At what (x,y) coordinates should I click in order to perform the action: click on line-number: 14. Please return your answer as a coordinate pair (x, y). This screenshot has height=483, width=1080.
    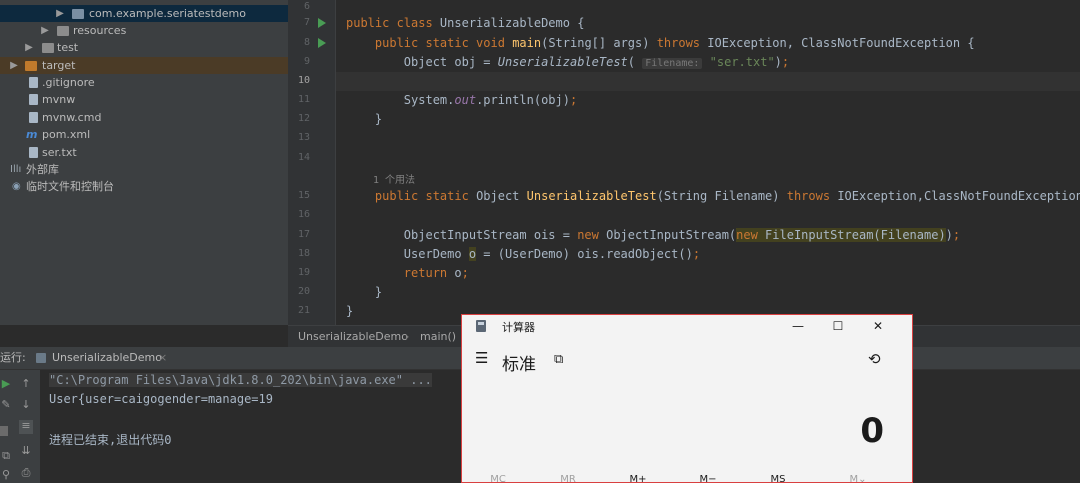
    Looking at the image, I should click on (303, 157).